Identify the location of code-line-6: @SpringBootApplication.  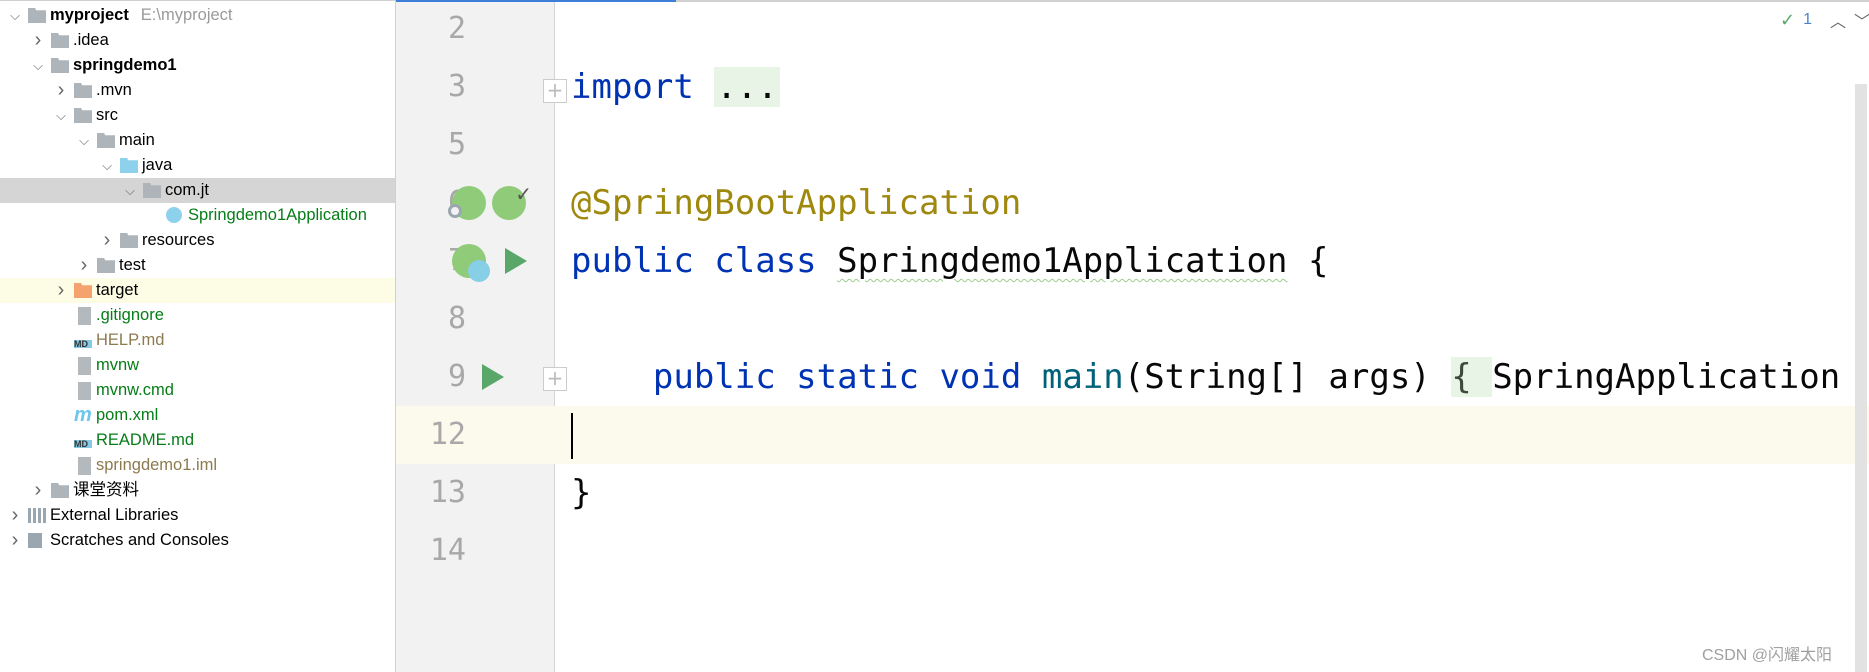
(796, 203).